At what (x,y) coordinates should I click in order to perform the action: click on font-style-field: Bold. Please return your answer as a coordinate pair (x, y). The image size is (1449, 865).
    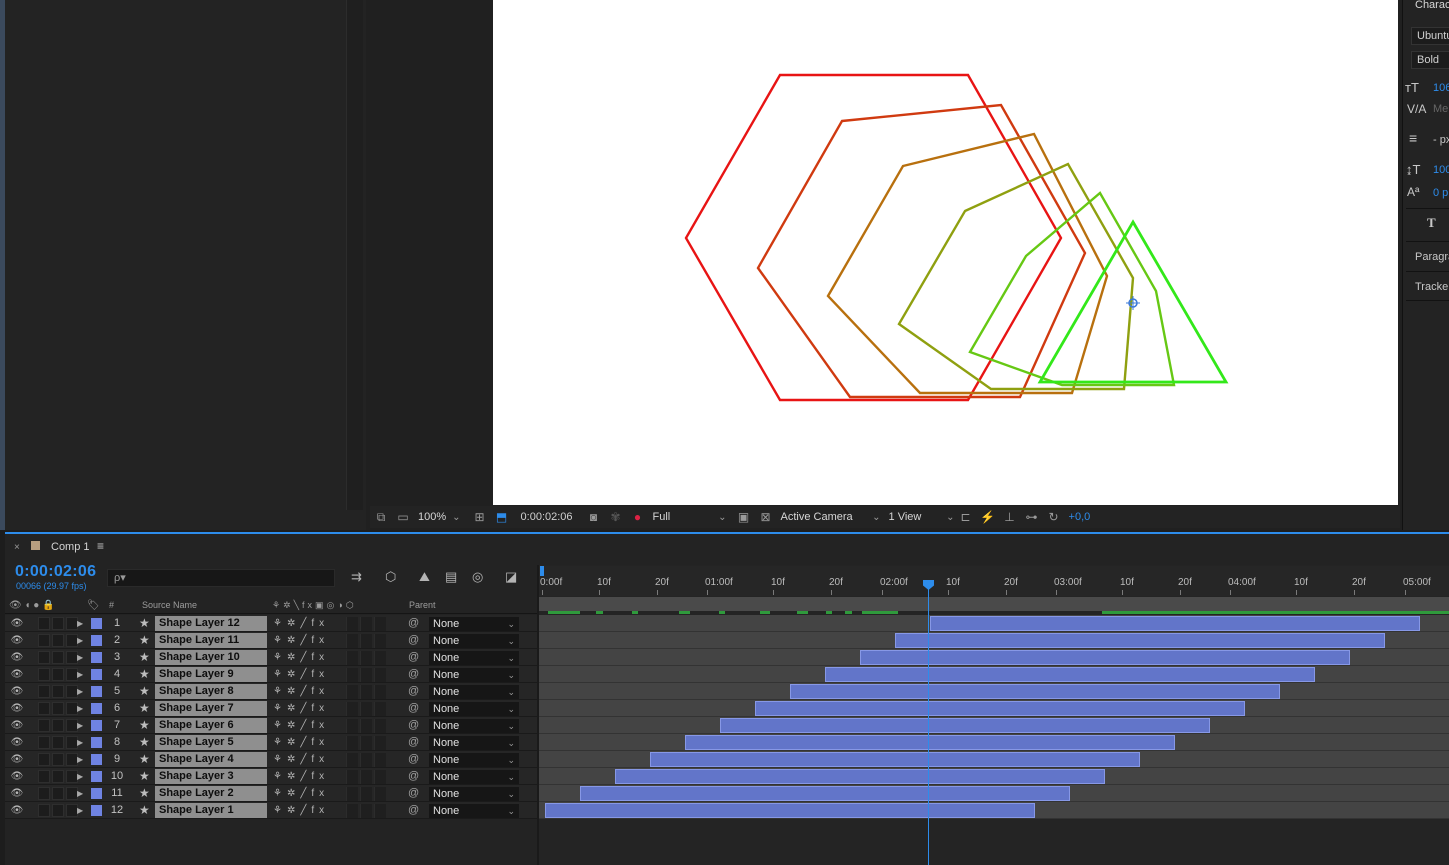
    Looking at the image, I should click on (1430, 60).